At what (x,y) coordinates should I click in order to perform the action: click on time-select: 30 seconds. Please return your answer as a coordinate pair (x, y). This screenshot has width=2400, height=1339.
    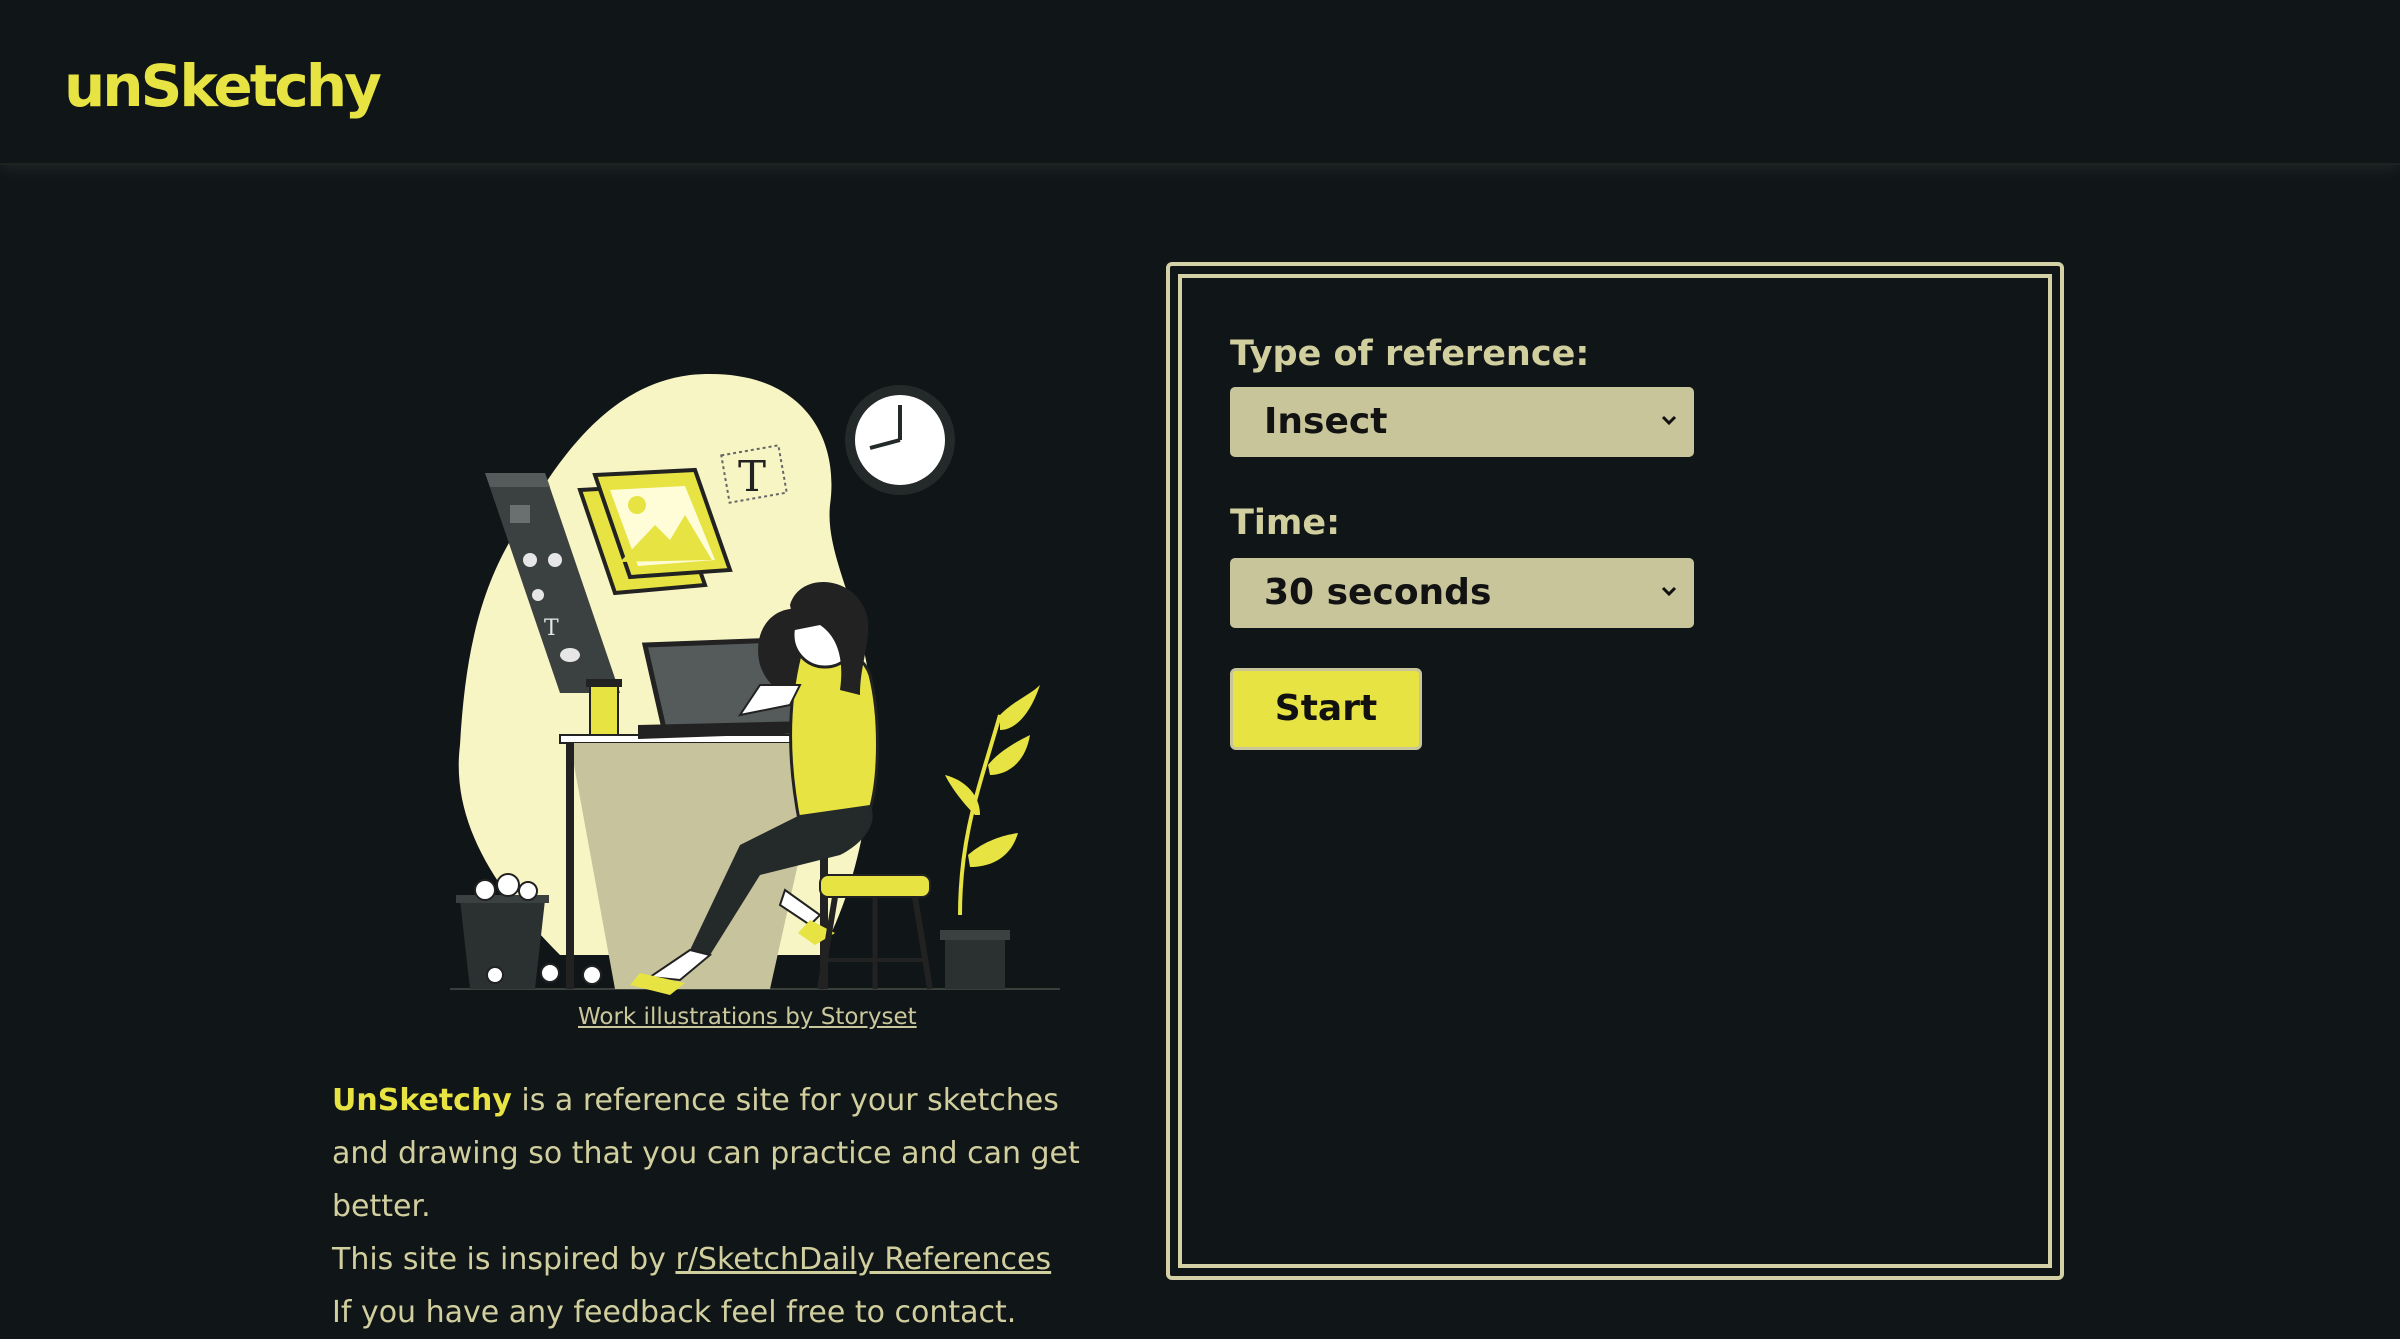
    Looking at the image, I should click on (1462, 593).